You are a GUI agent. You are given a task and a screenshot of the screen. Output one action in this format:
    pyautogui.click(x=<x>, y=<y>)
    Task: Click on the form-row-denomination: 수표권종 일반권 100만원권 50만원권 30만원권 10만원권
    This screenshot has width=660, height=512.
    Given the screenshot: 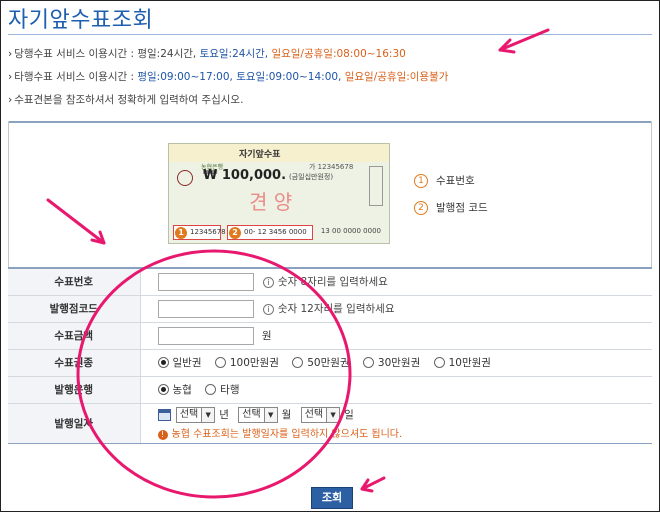 What is the action you would take?
    pyautogui.click(x=330, y=362)
    